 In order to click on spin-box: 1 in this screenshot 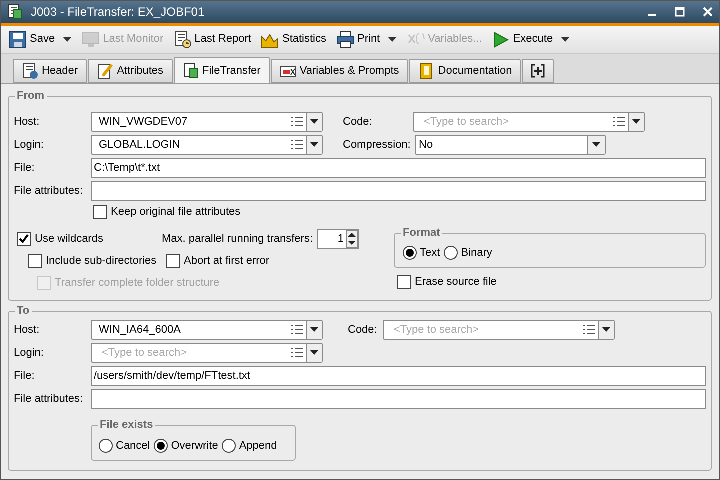, I will do `click(338, 239)`.